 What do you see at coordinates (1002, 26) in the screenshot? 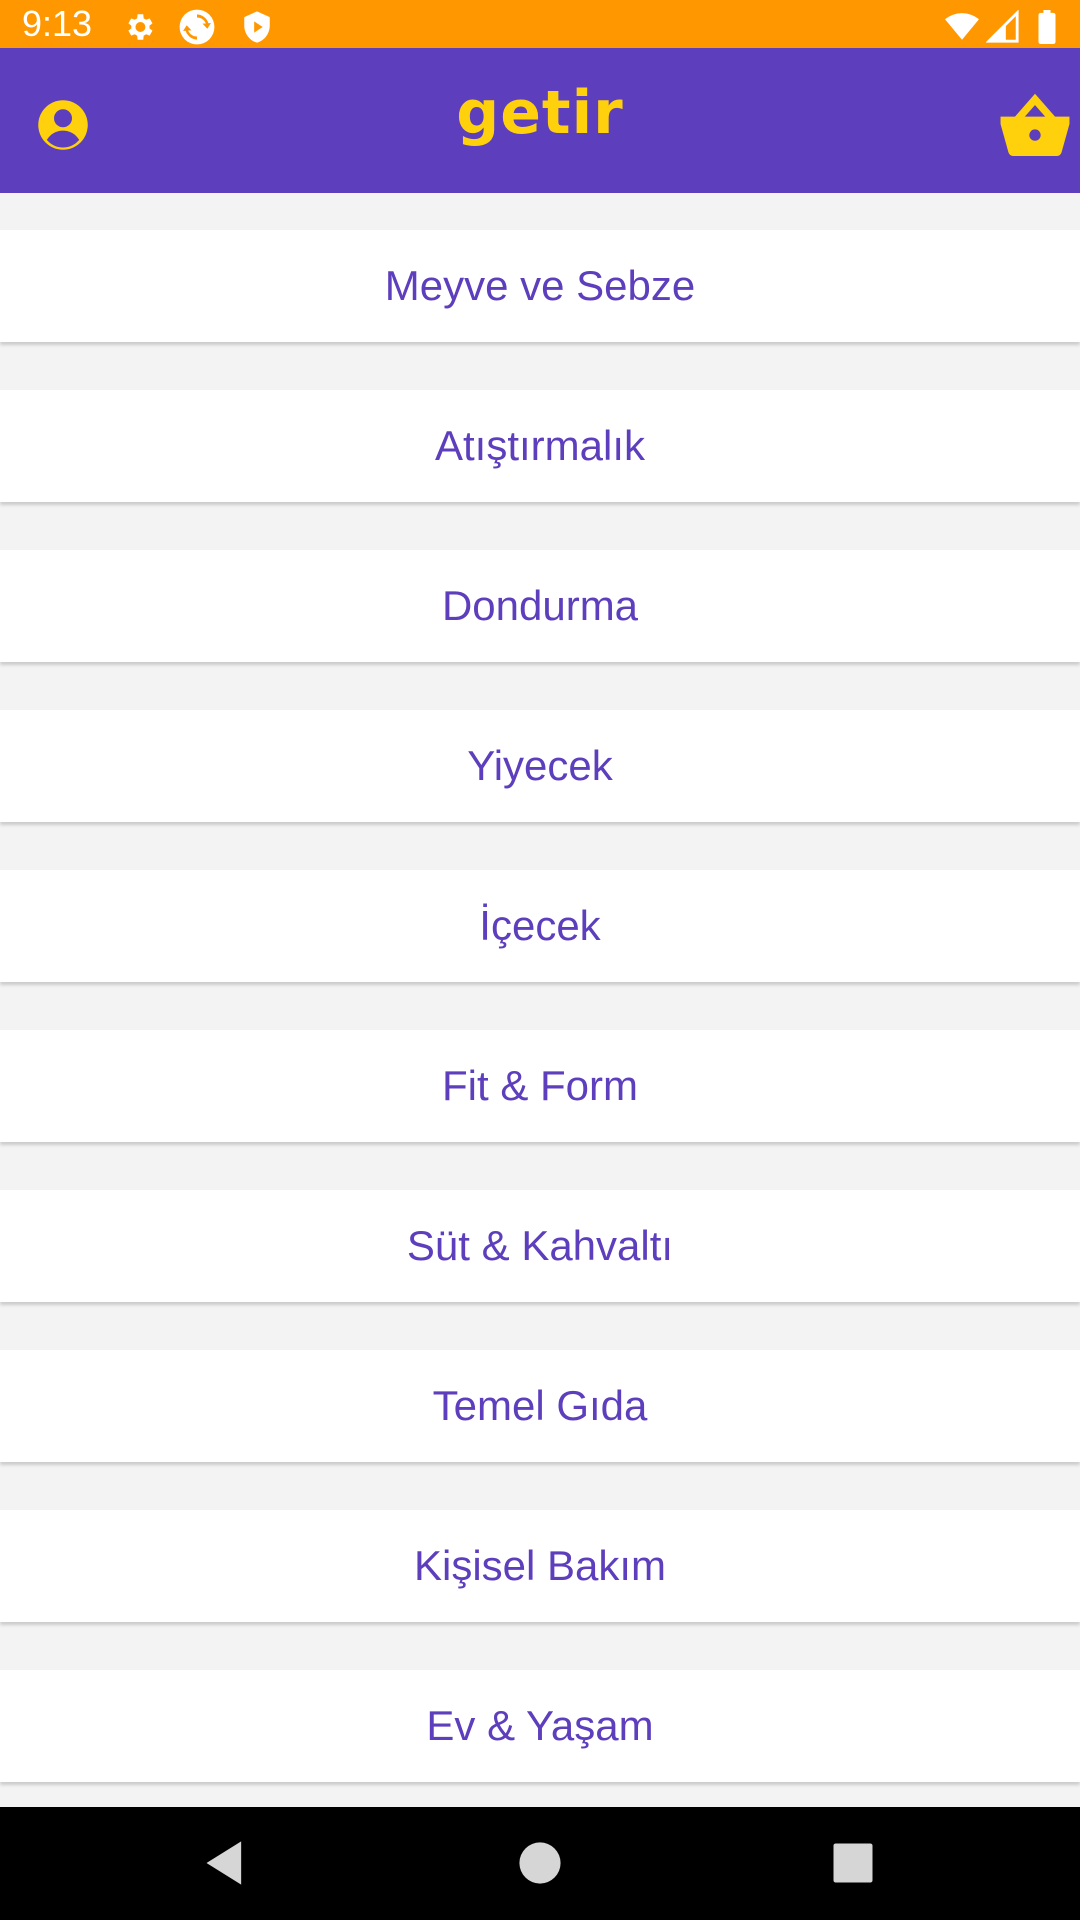
I see `cell-signal-icon` at bounding box center [1002, 26].